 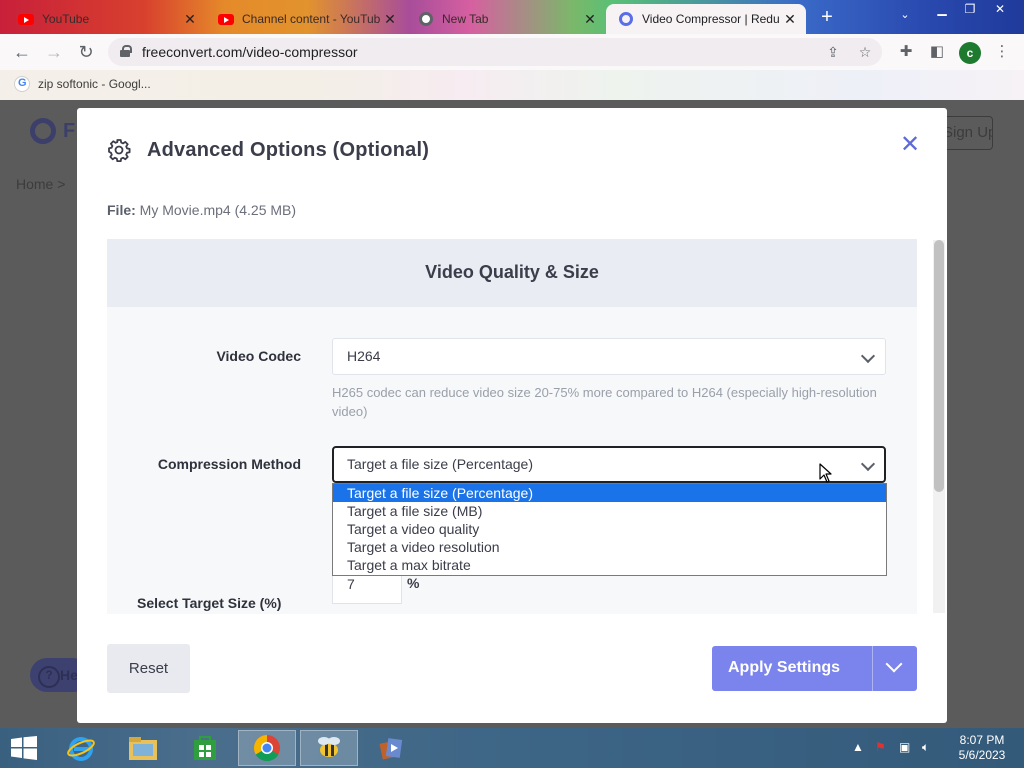 What do you see at coordinates (205, 748) in the screenshot?
I see `store-icon` at bounding box center [205, 748].